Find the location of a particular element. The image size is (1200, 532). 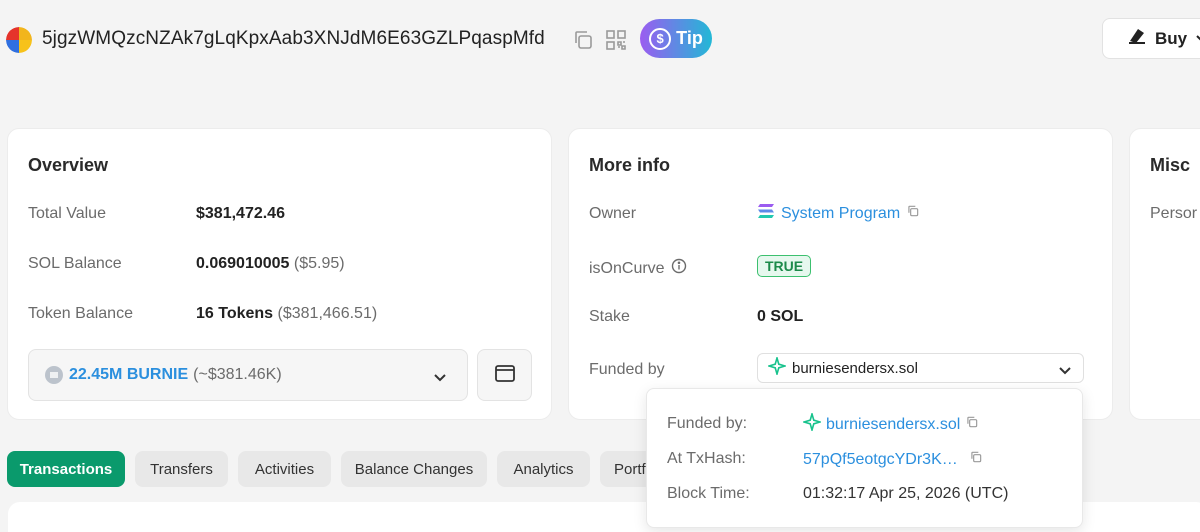

info-icon is located at coordinates (679, 268).